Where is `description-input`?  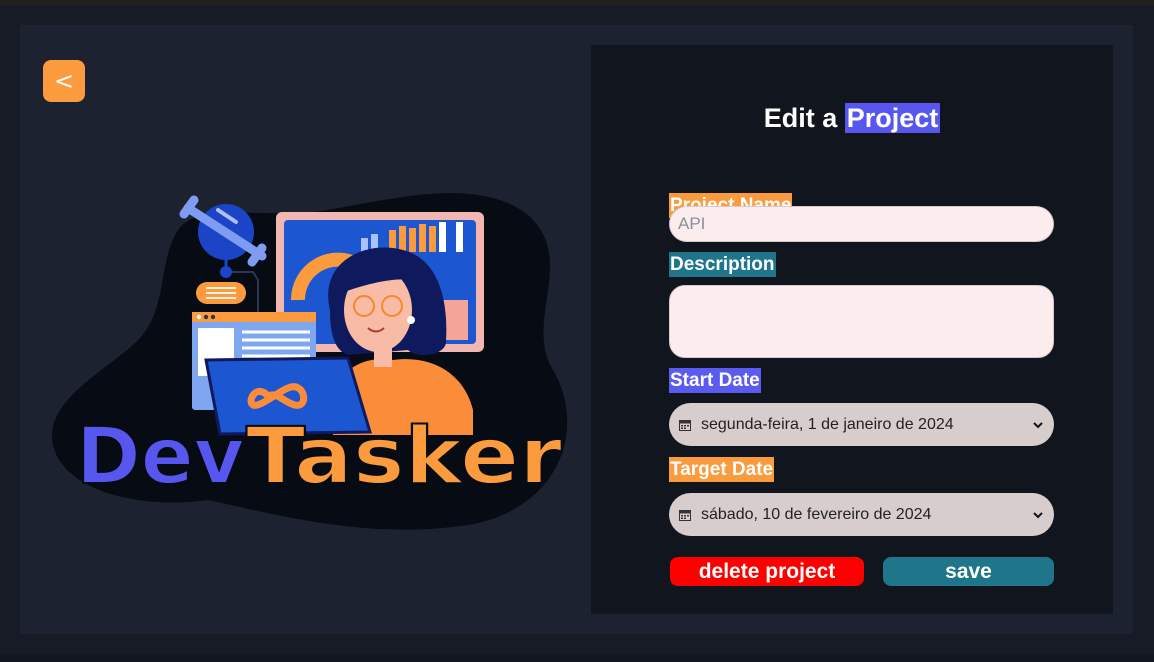 description-input is located at coordinates (861, 321).